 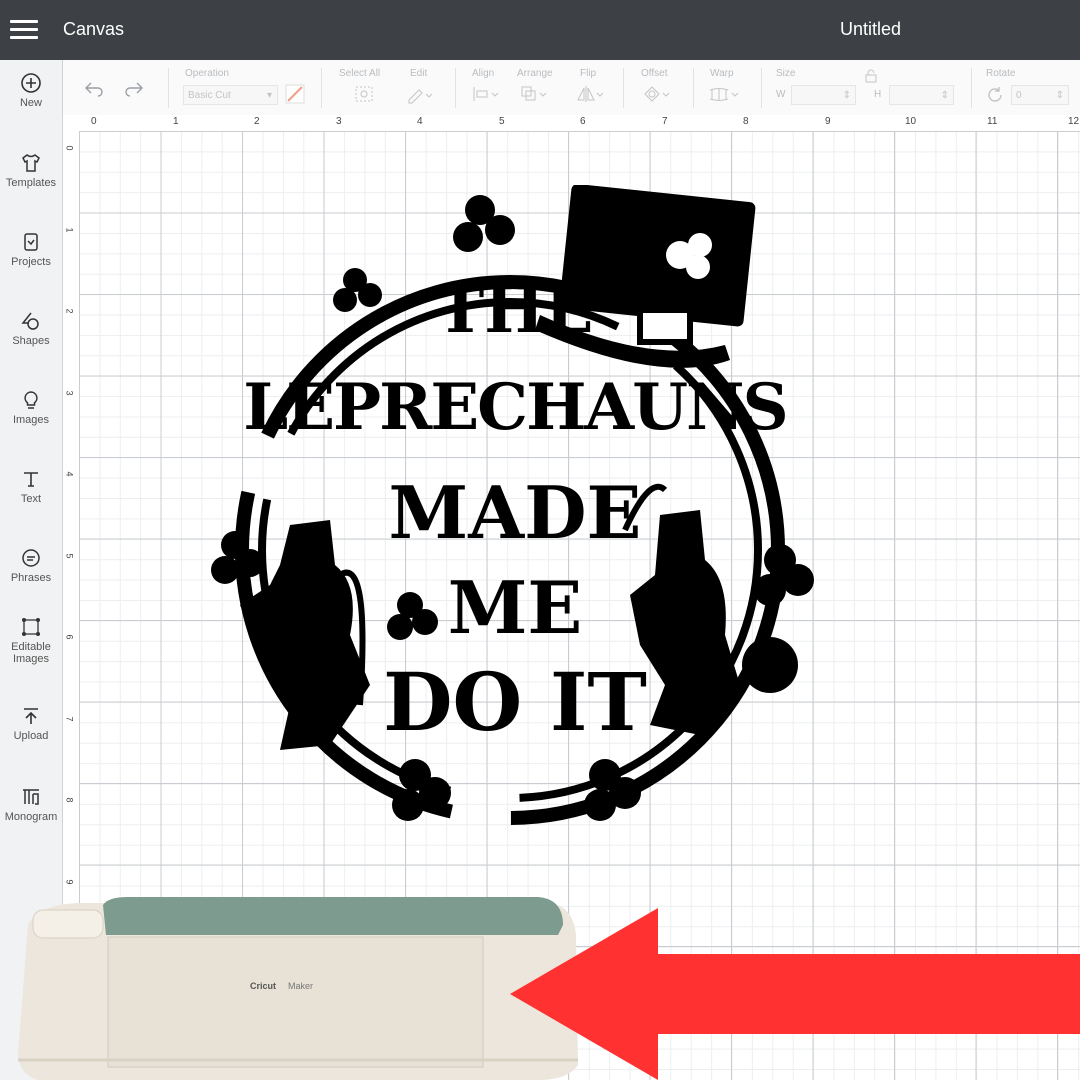 What do you see at coordinates (31, 479) in the screenshot?
I see `text-icon` at bounding box center [31, 479].